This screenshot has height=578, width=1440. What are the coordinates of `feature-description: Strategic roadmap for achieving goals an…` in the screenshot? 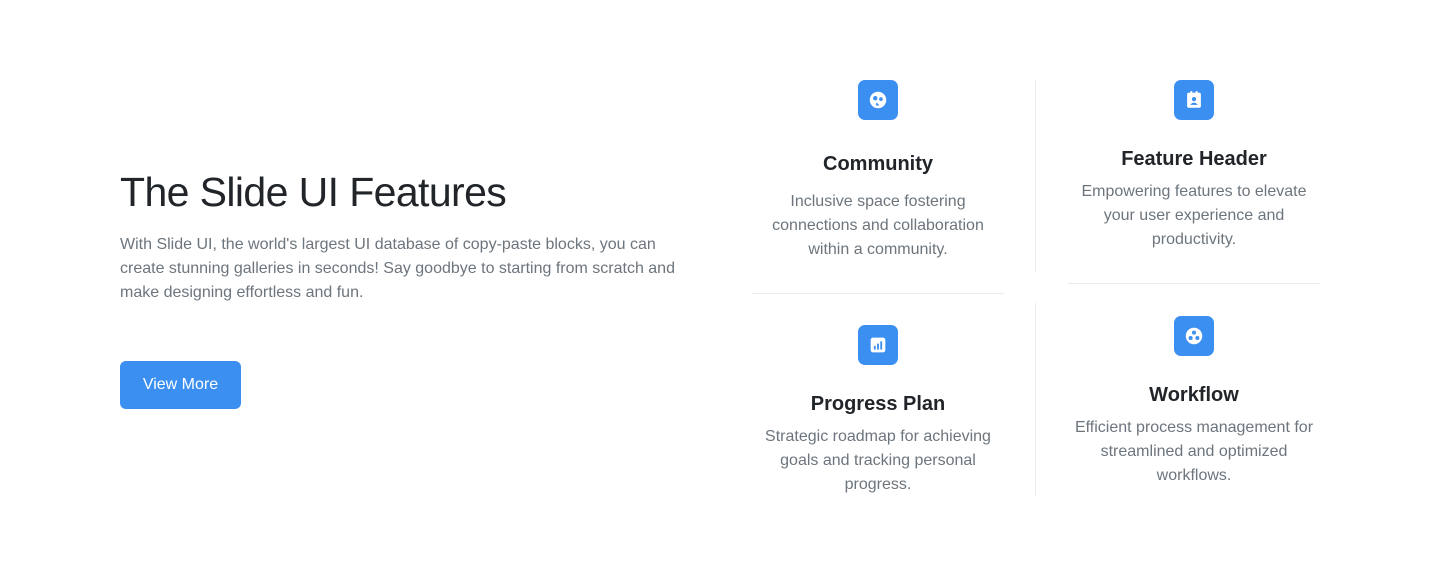 It's located at (878, 460).